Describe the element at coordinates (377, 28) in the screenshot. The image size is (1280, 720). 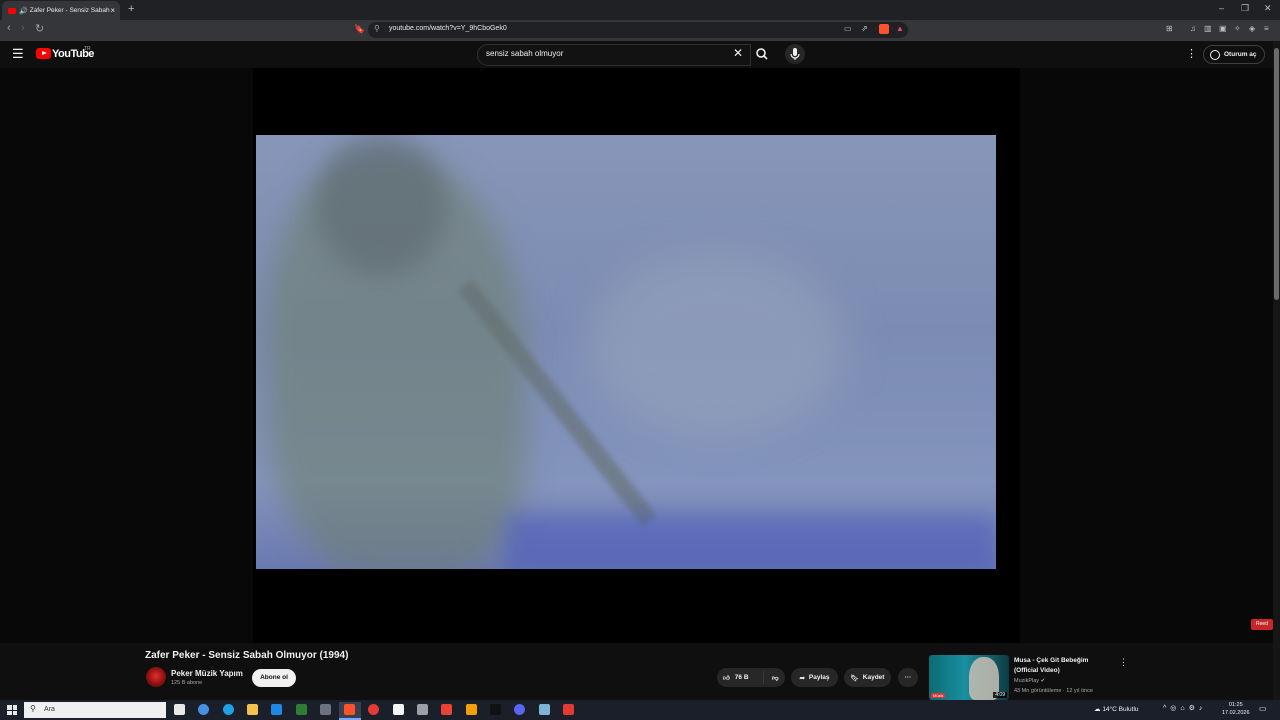
I see `site-info-icon: ⚲` at that location.